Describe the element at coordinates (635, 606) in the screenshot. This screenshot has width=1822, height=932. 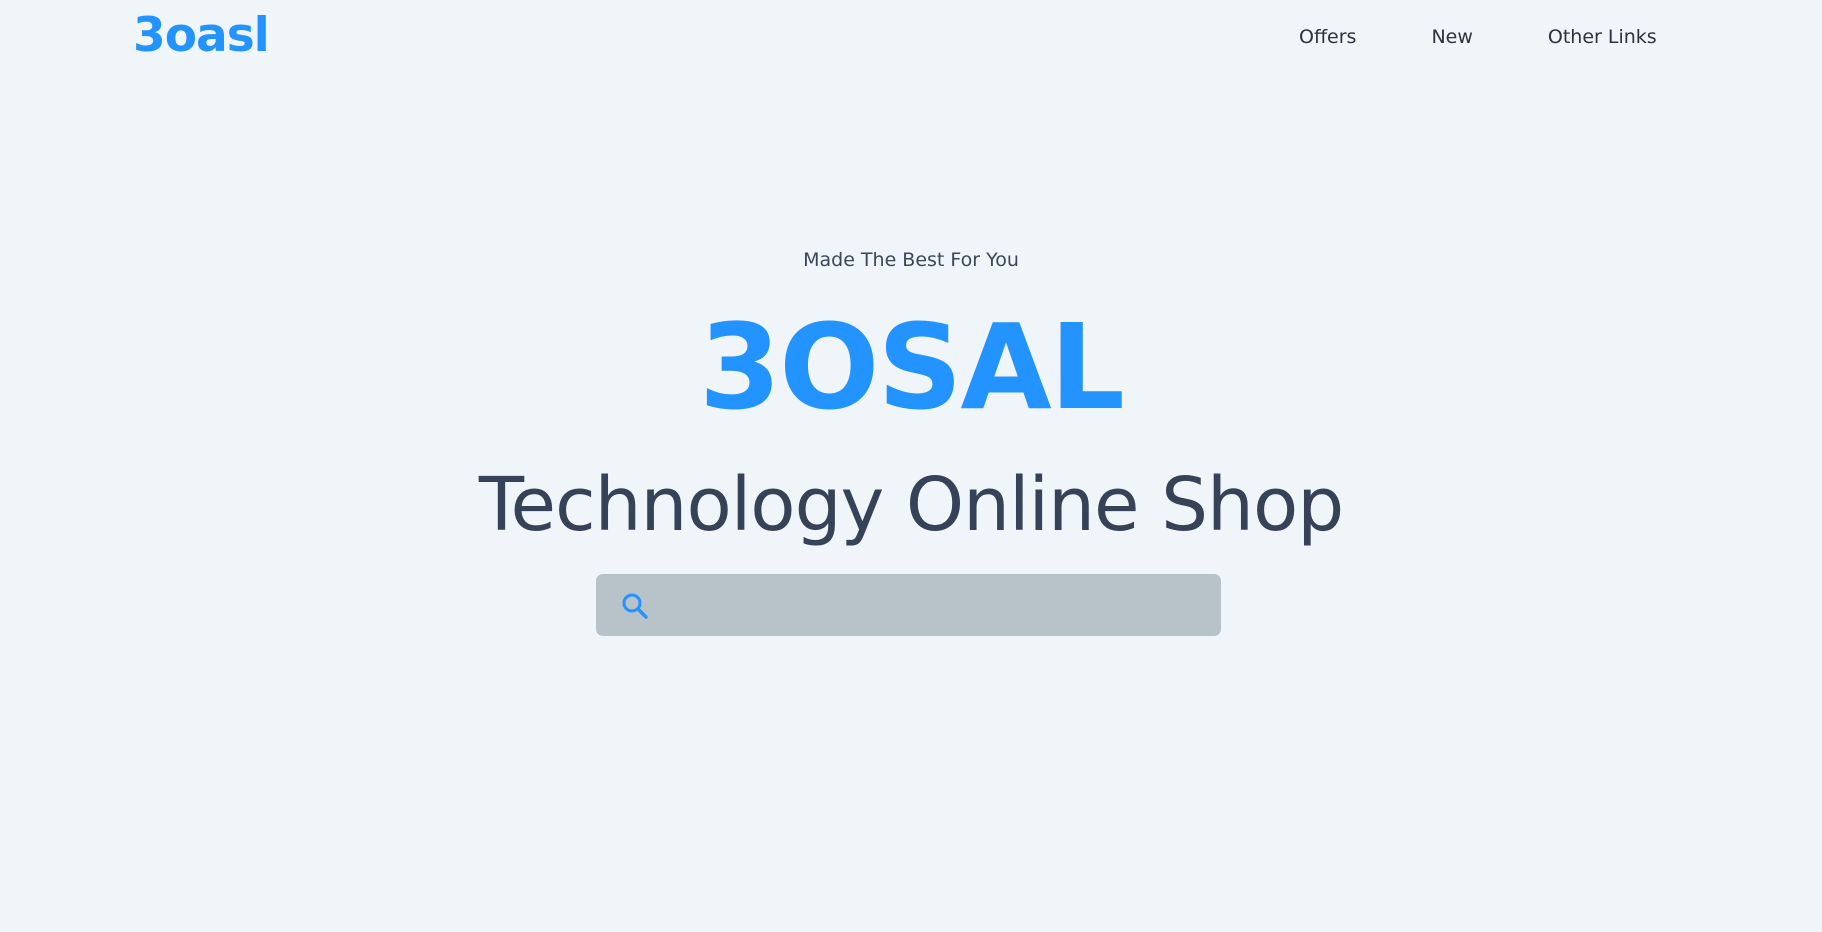
I see `search-icon` at that location.